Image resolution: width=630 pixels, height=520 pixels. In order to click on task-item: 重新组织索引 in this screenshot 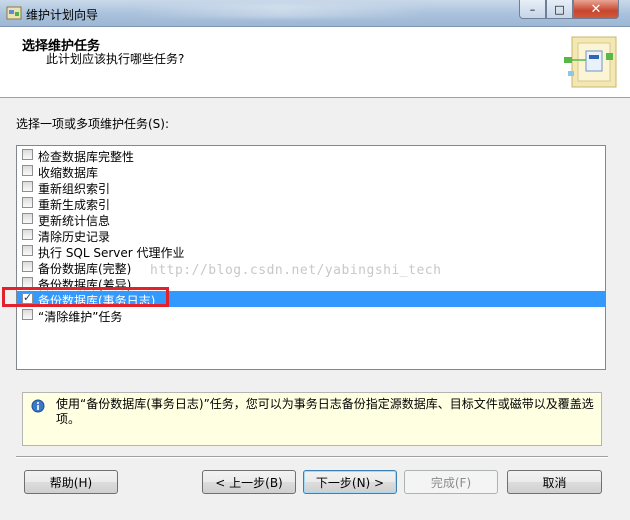, I will do `click(311, 187)`.